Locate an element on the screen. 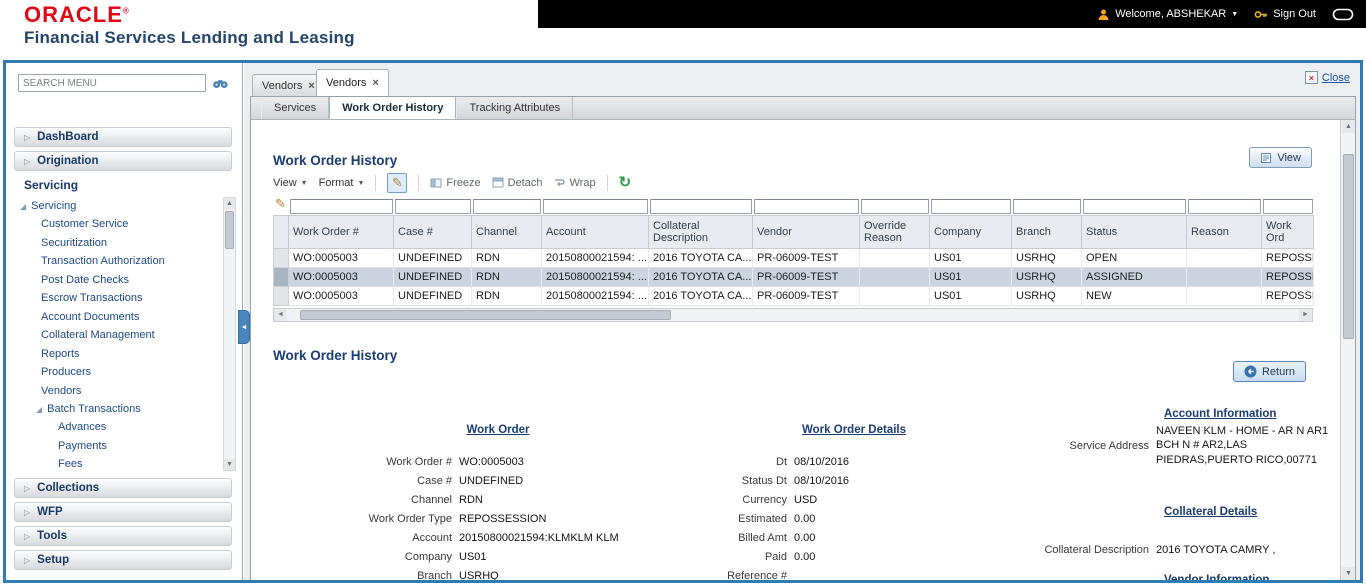 This screenshot has height=587, width=1366. sidebar-item-servicing: Servicing is located at coordinates (123, 185).